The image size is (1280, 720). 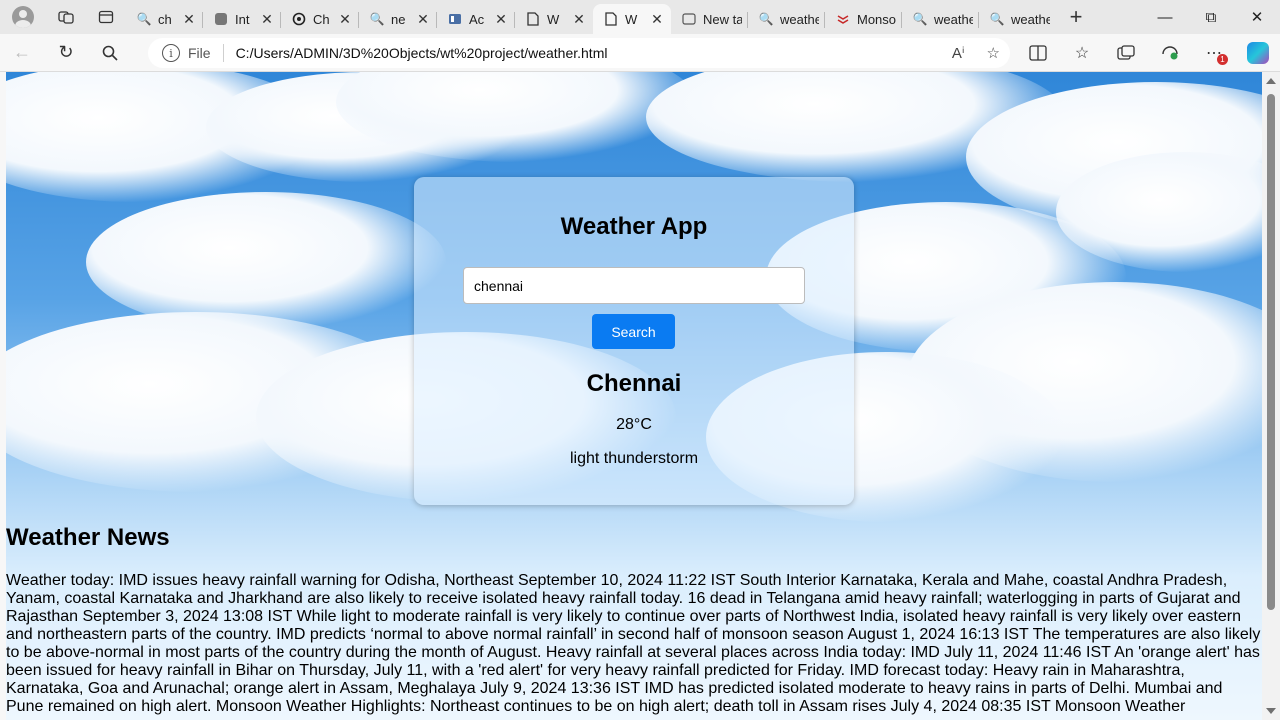 What do you see at coordinates (958, 53) in the screenshot?
I see `read-aloud-icon: Aⁱ` at bounding box center [958, 53].